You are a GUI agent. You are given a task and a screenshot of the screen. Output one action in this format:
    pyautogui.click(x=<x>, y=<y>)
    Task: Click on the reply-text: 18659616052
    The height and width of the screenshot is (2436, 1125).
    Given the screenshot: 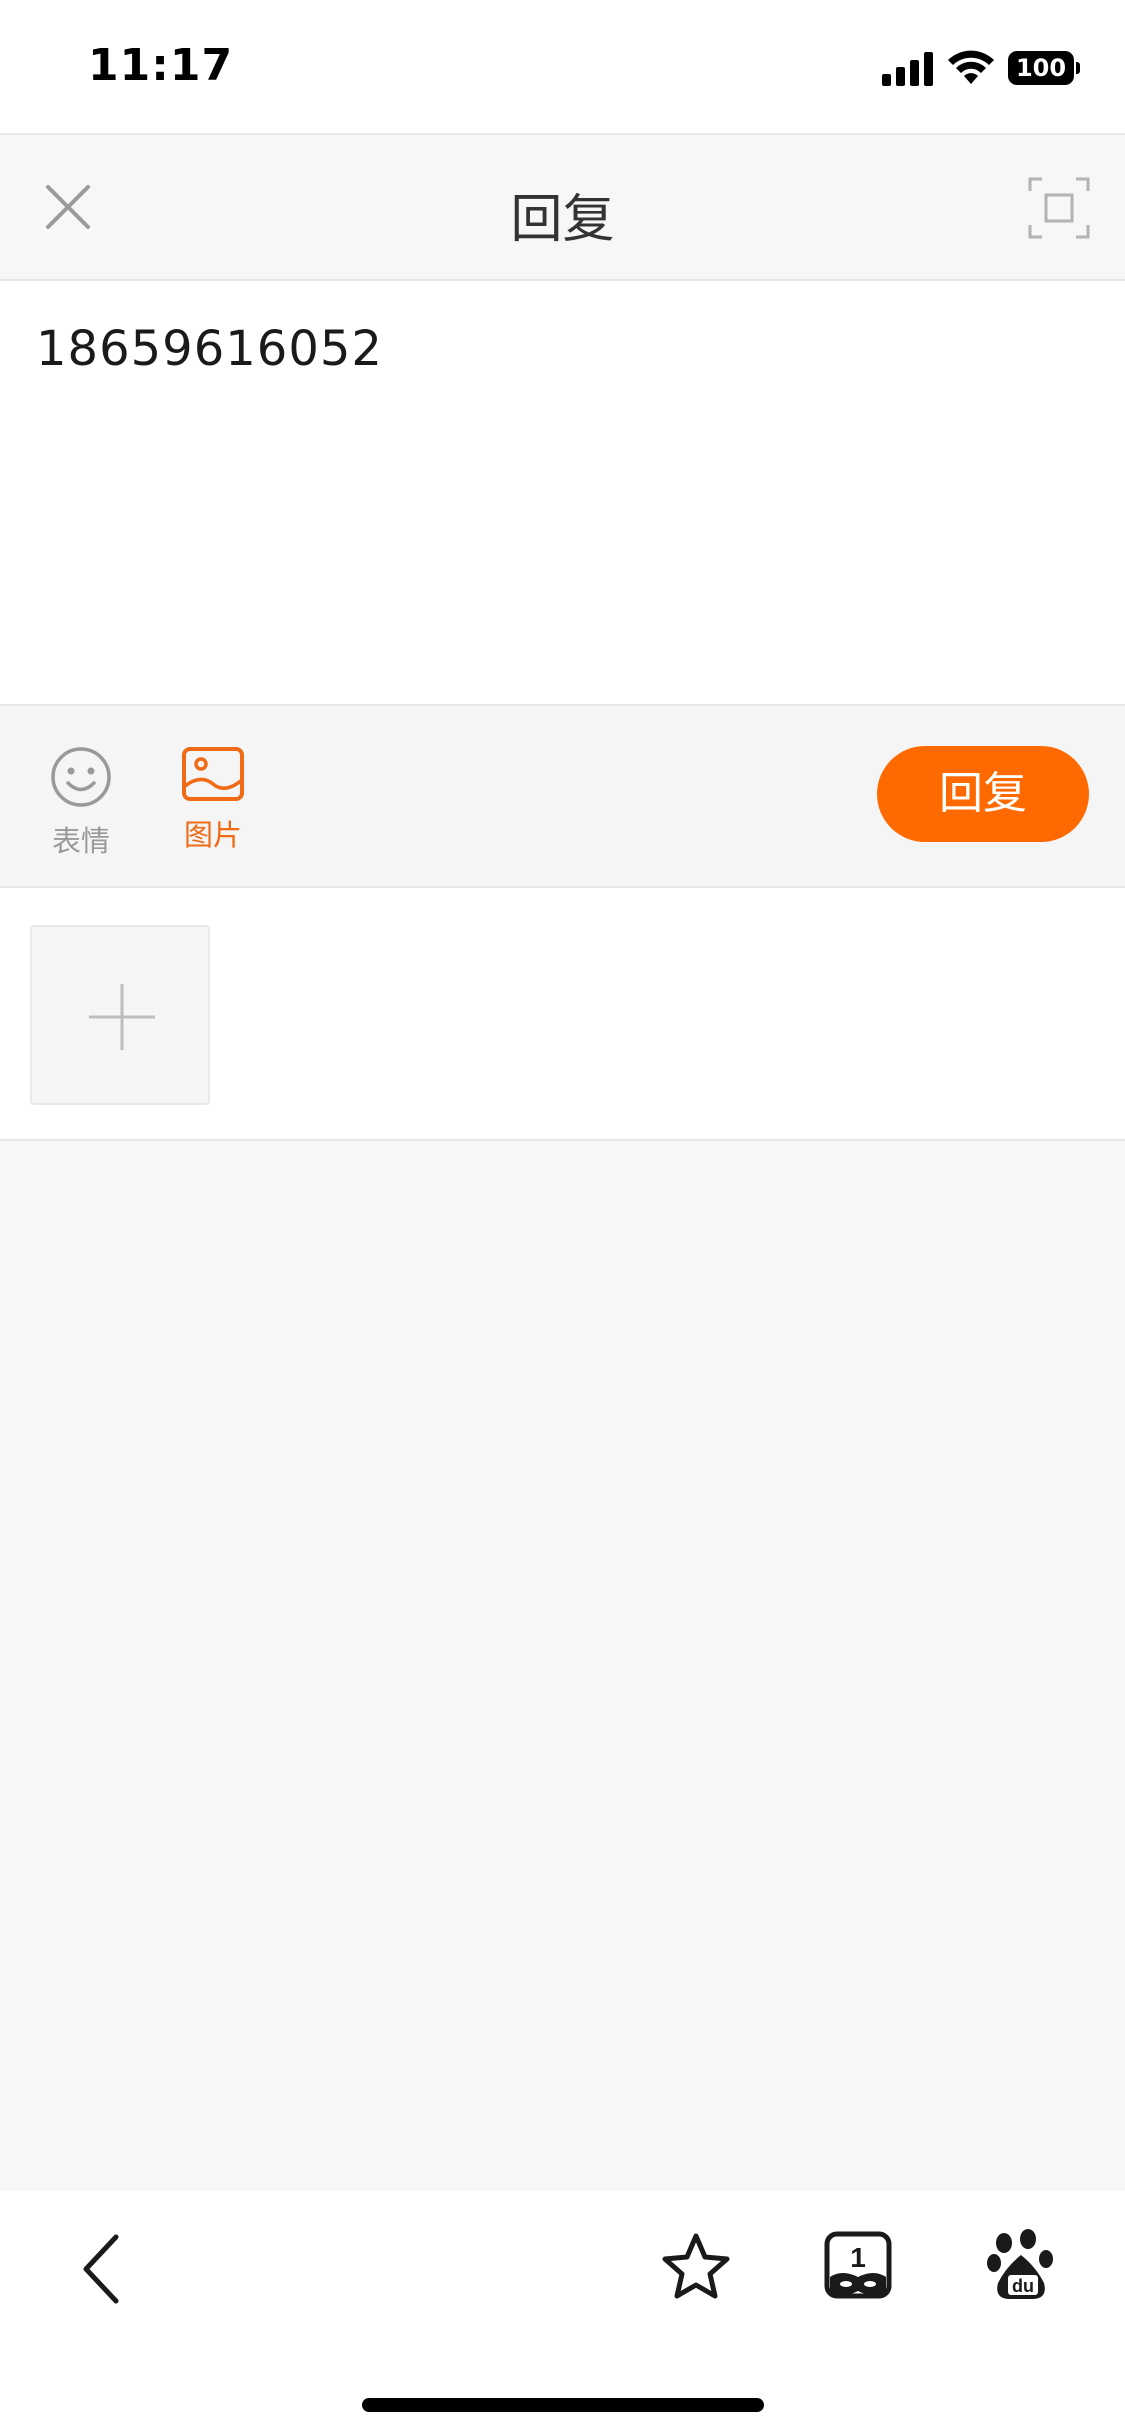 What is the action you would take?
    pyautogui.click(x=209, y=349)
    